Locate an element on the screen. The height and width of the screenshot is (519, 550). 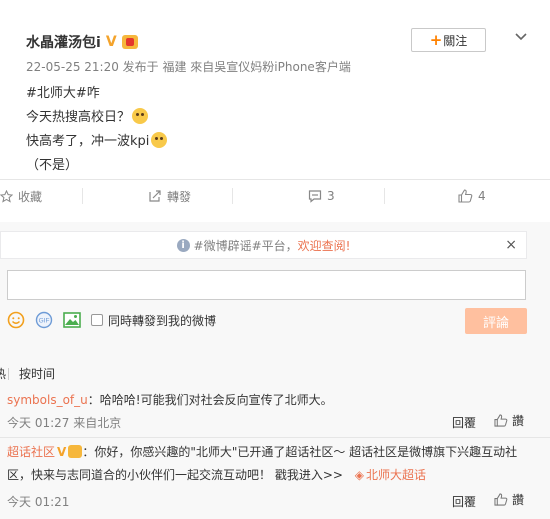
repost-button: 轉發 is located at coordinates (169, 196).